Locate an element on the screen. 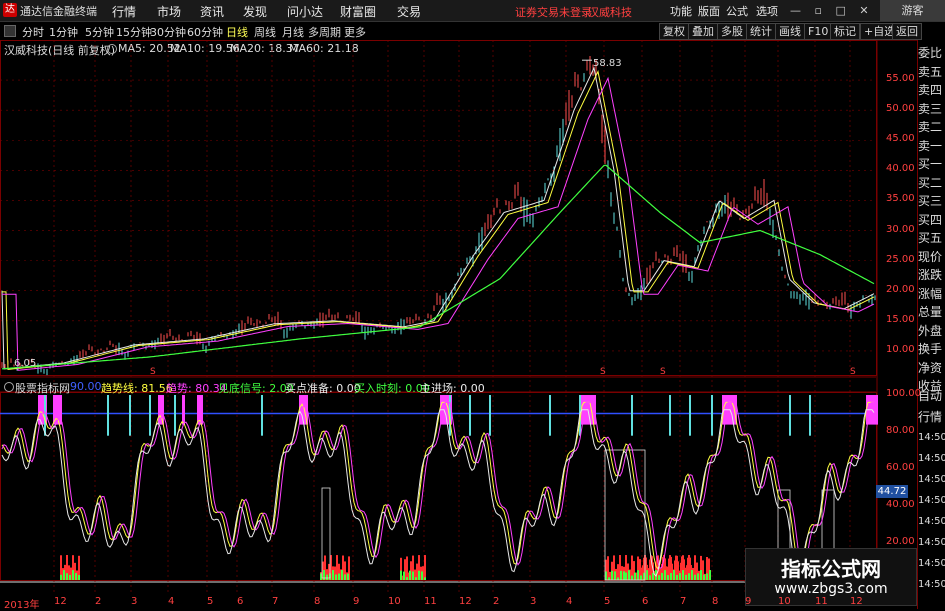 The width and height of the screenshot is (945, 611). right-panel-time-2: 14:50 is located at coordinates (931, 438).